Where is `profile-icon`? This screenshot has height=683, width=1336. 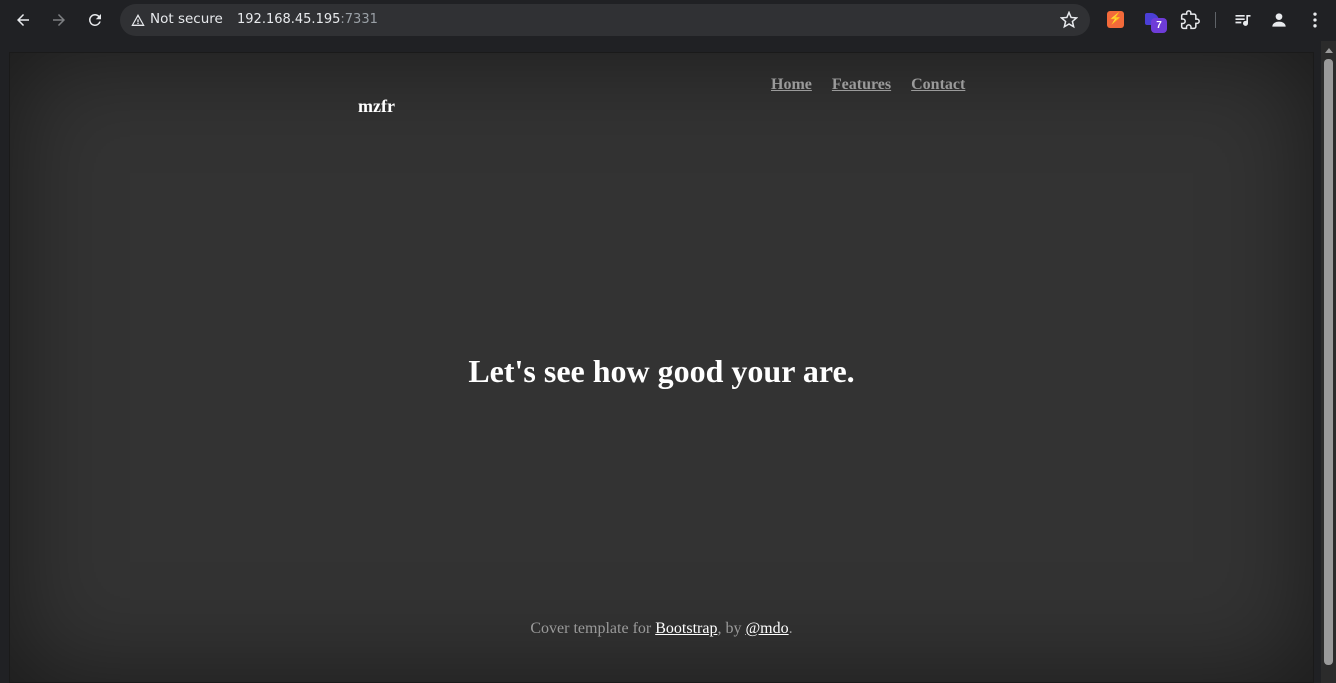 profile-icon is located at coordinates (1279, 20).